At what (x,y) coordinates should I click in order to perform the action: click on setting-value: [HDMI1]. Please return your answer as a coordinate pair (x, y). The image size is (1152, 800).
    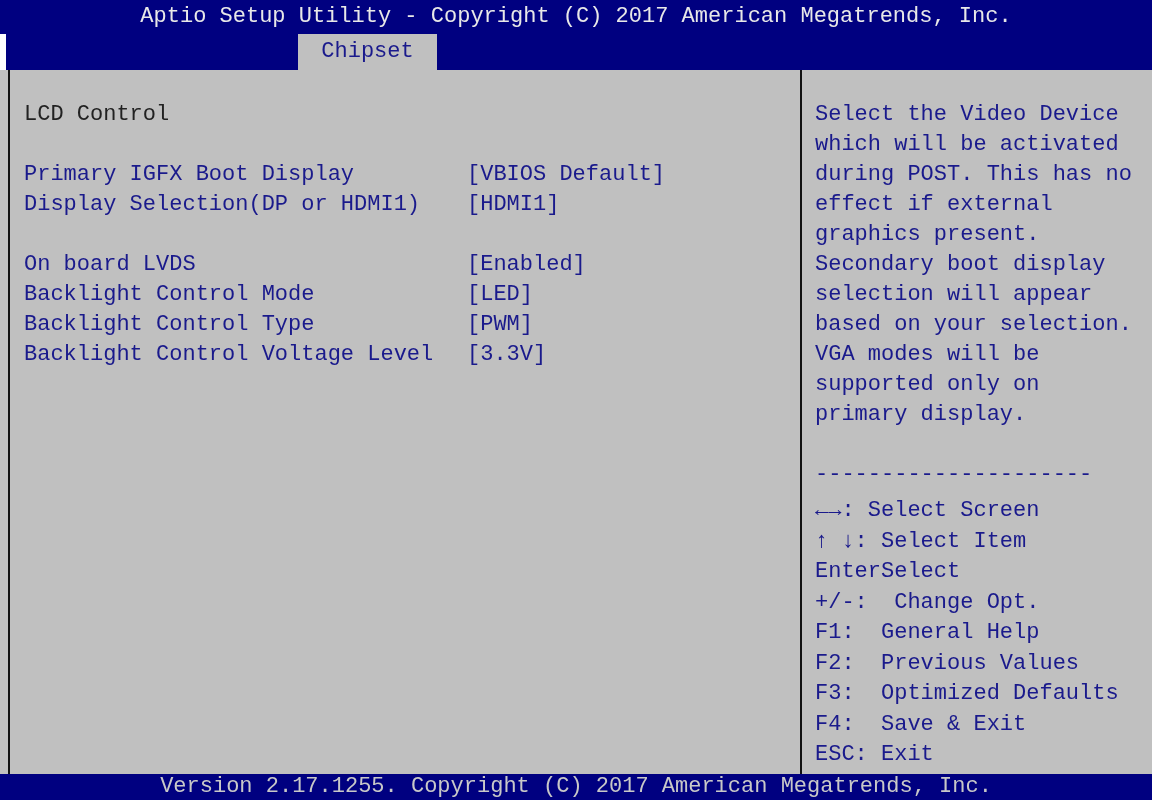
    Looking at the image, I should click on (513, 205).